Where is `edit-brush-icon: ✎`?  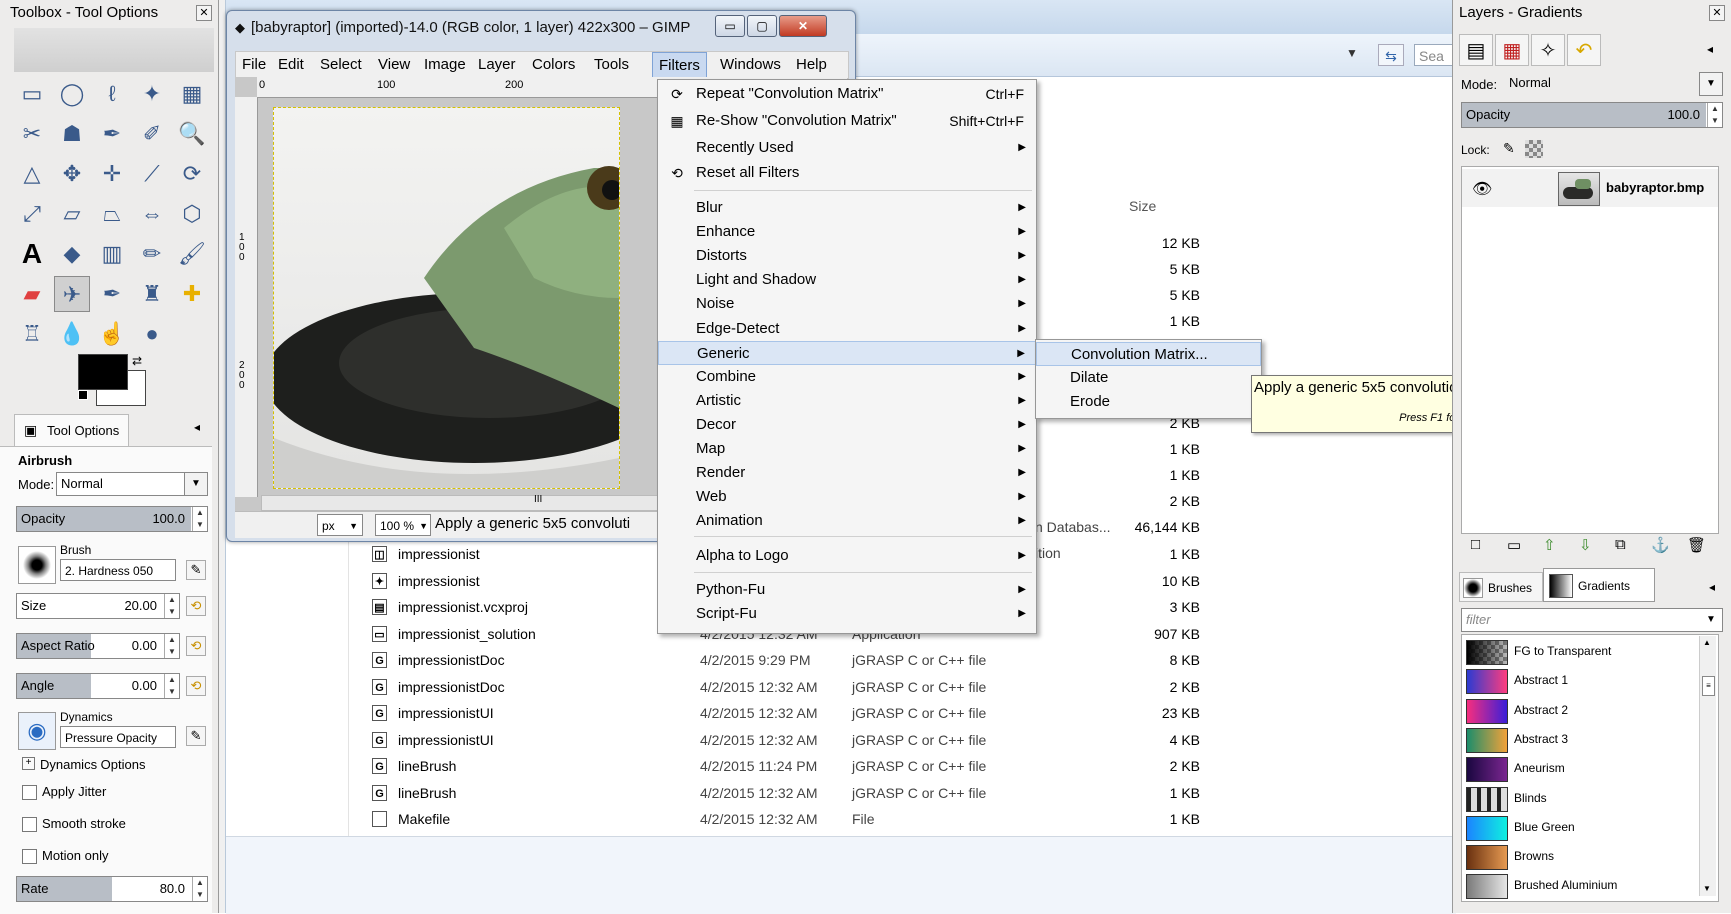
edit-brush-icon: ✎ is located at coordinates (196, 570).